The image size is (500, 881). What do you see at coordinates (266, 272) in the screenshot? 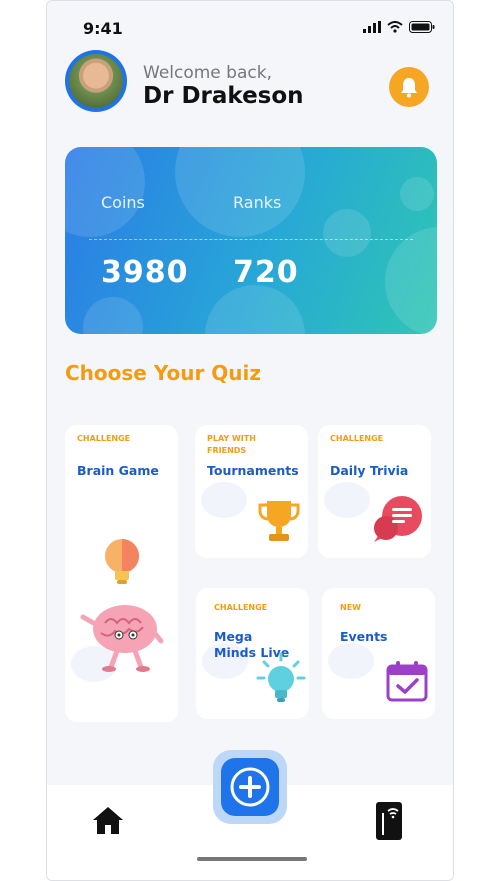
I see `ranks-value: 720` at bounding box center [266, 272].